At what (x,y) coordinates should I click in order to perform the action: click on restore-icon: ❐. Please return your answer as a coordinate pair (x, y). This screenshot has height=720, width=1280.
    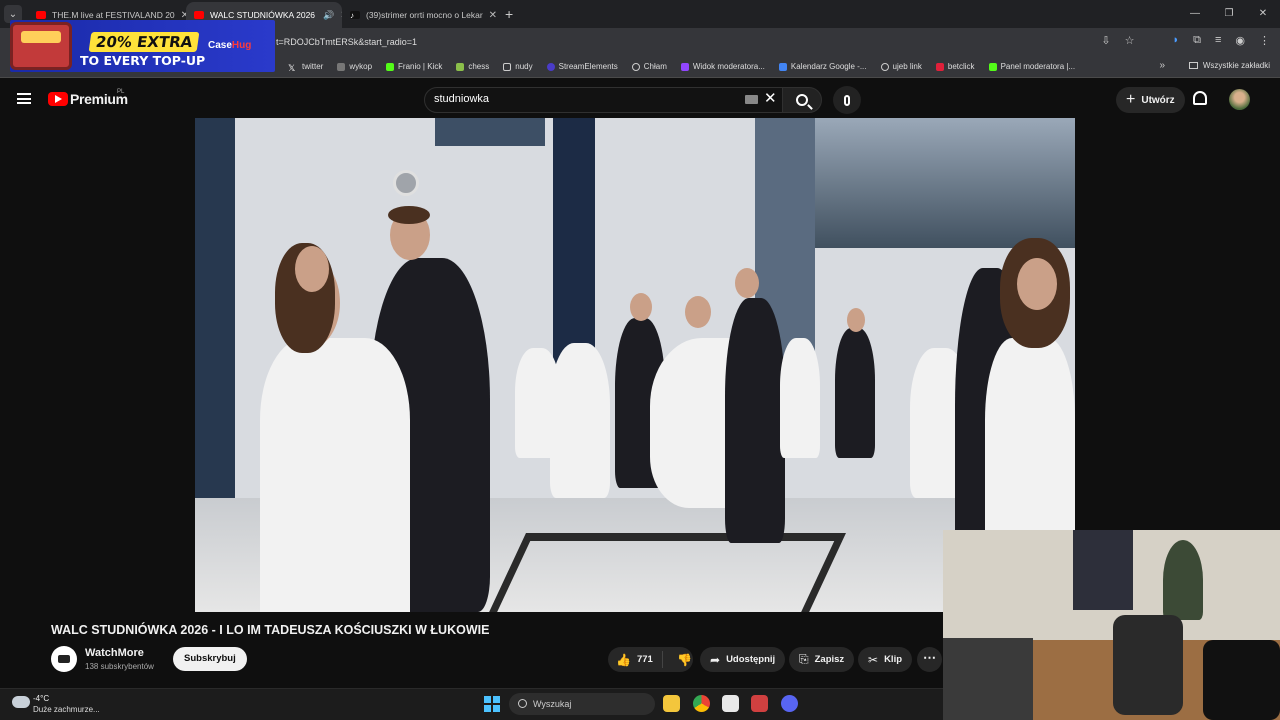
    Looking at the image, I should click on (1229, 14).